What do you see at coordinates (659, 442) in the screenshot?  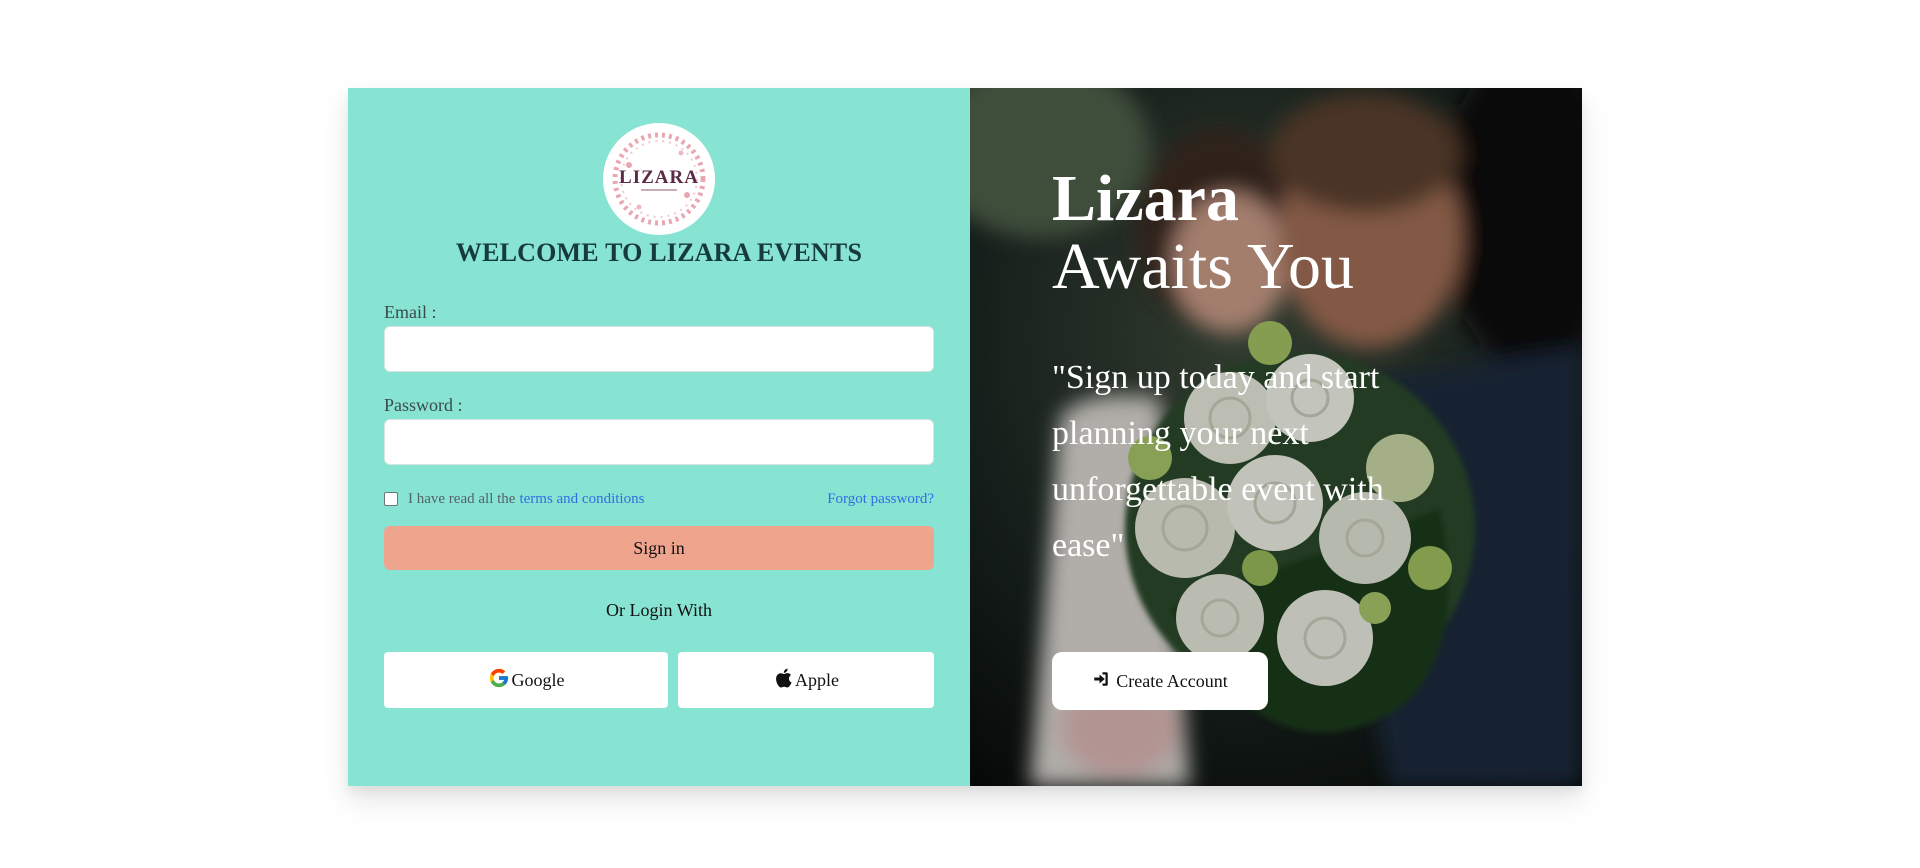 I see `password-input` at bounding box center [659, 442].